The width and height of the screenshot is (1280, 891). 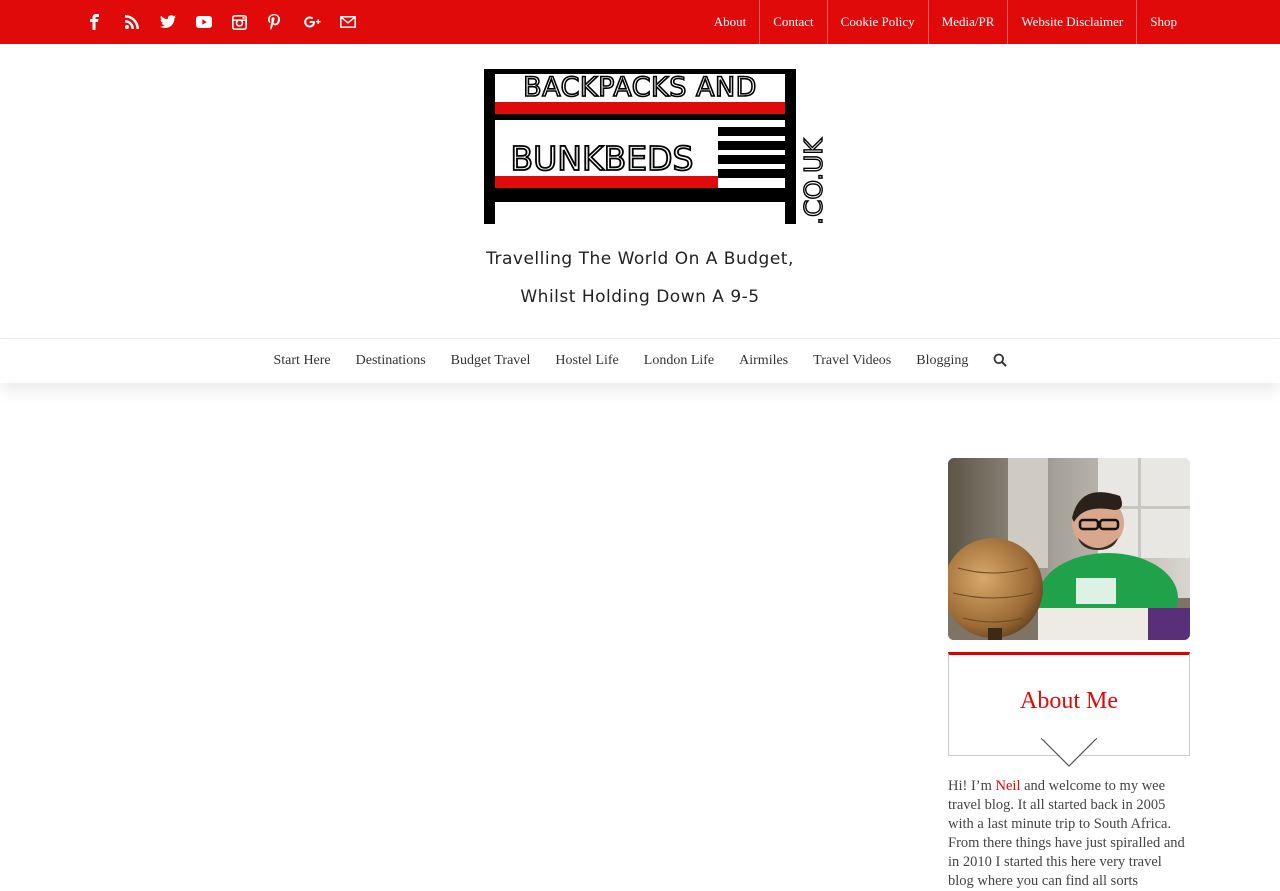 I want to click on email-icon, so click(x=358, y=22).